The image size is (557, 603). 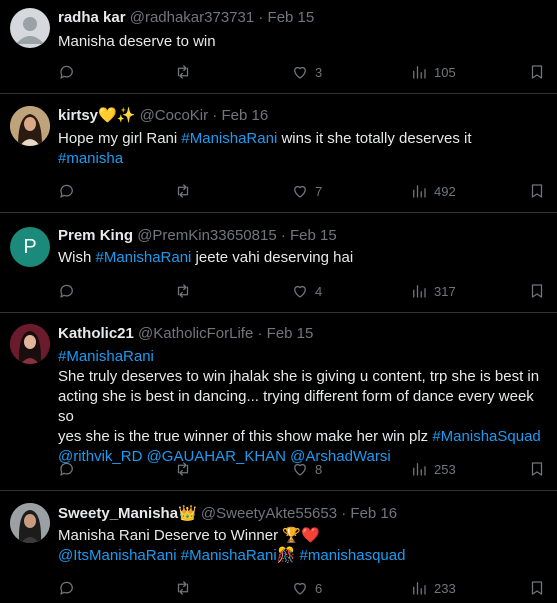 What do you see at coordinates (319, 291) in the screenshot?
I see `like-count: 4` at bounding box center [319, 291].